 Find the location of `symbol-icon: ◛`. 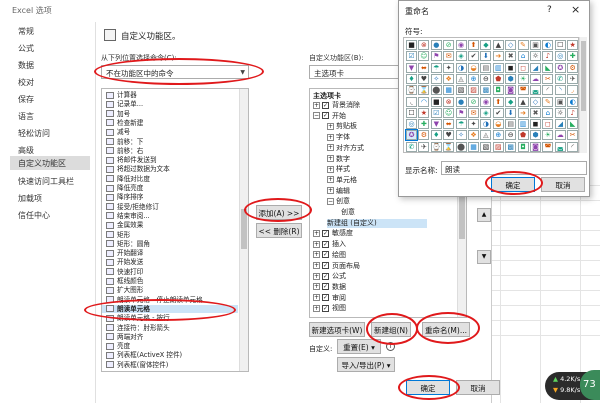

symbol-icon: ◛ is located at coordinates (560, 146).